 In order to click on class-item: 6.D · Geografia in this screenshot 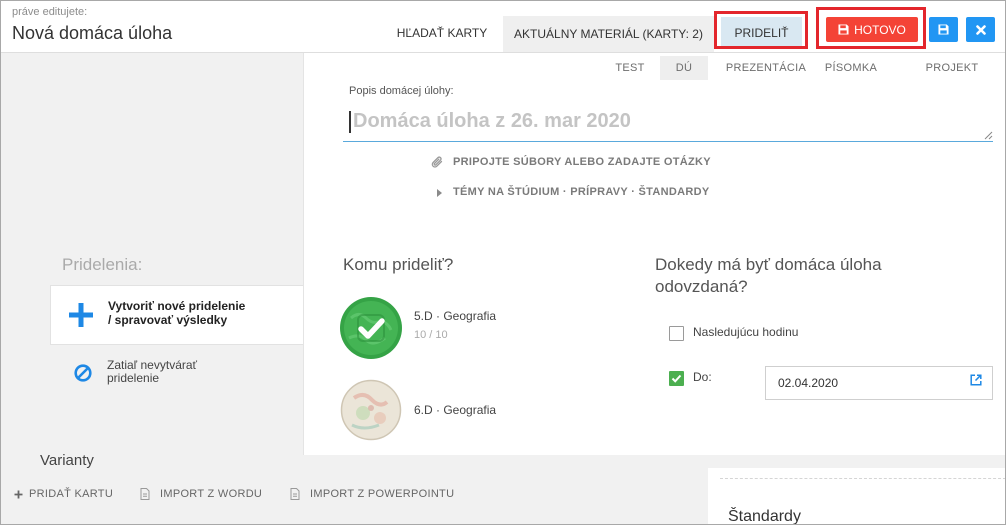, I will do `click(489, 410)`.